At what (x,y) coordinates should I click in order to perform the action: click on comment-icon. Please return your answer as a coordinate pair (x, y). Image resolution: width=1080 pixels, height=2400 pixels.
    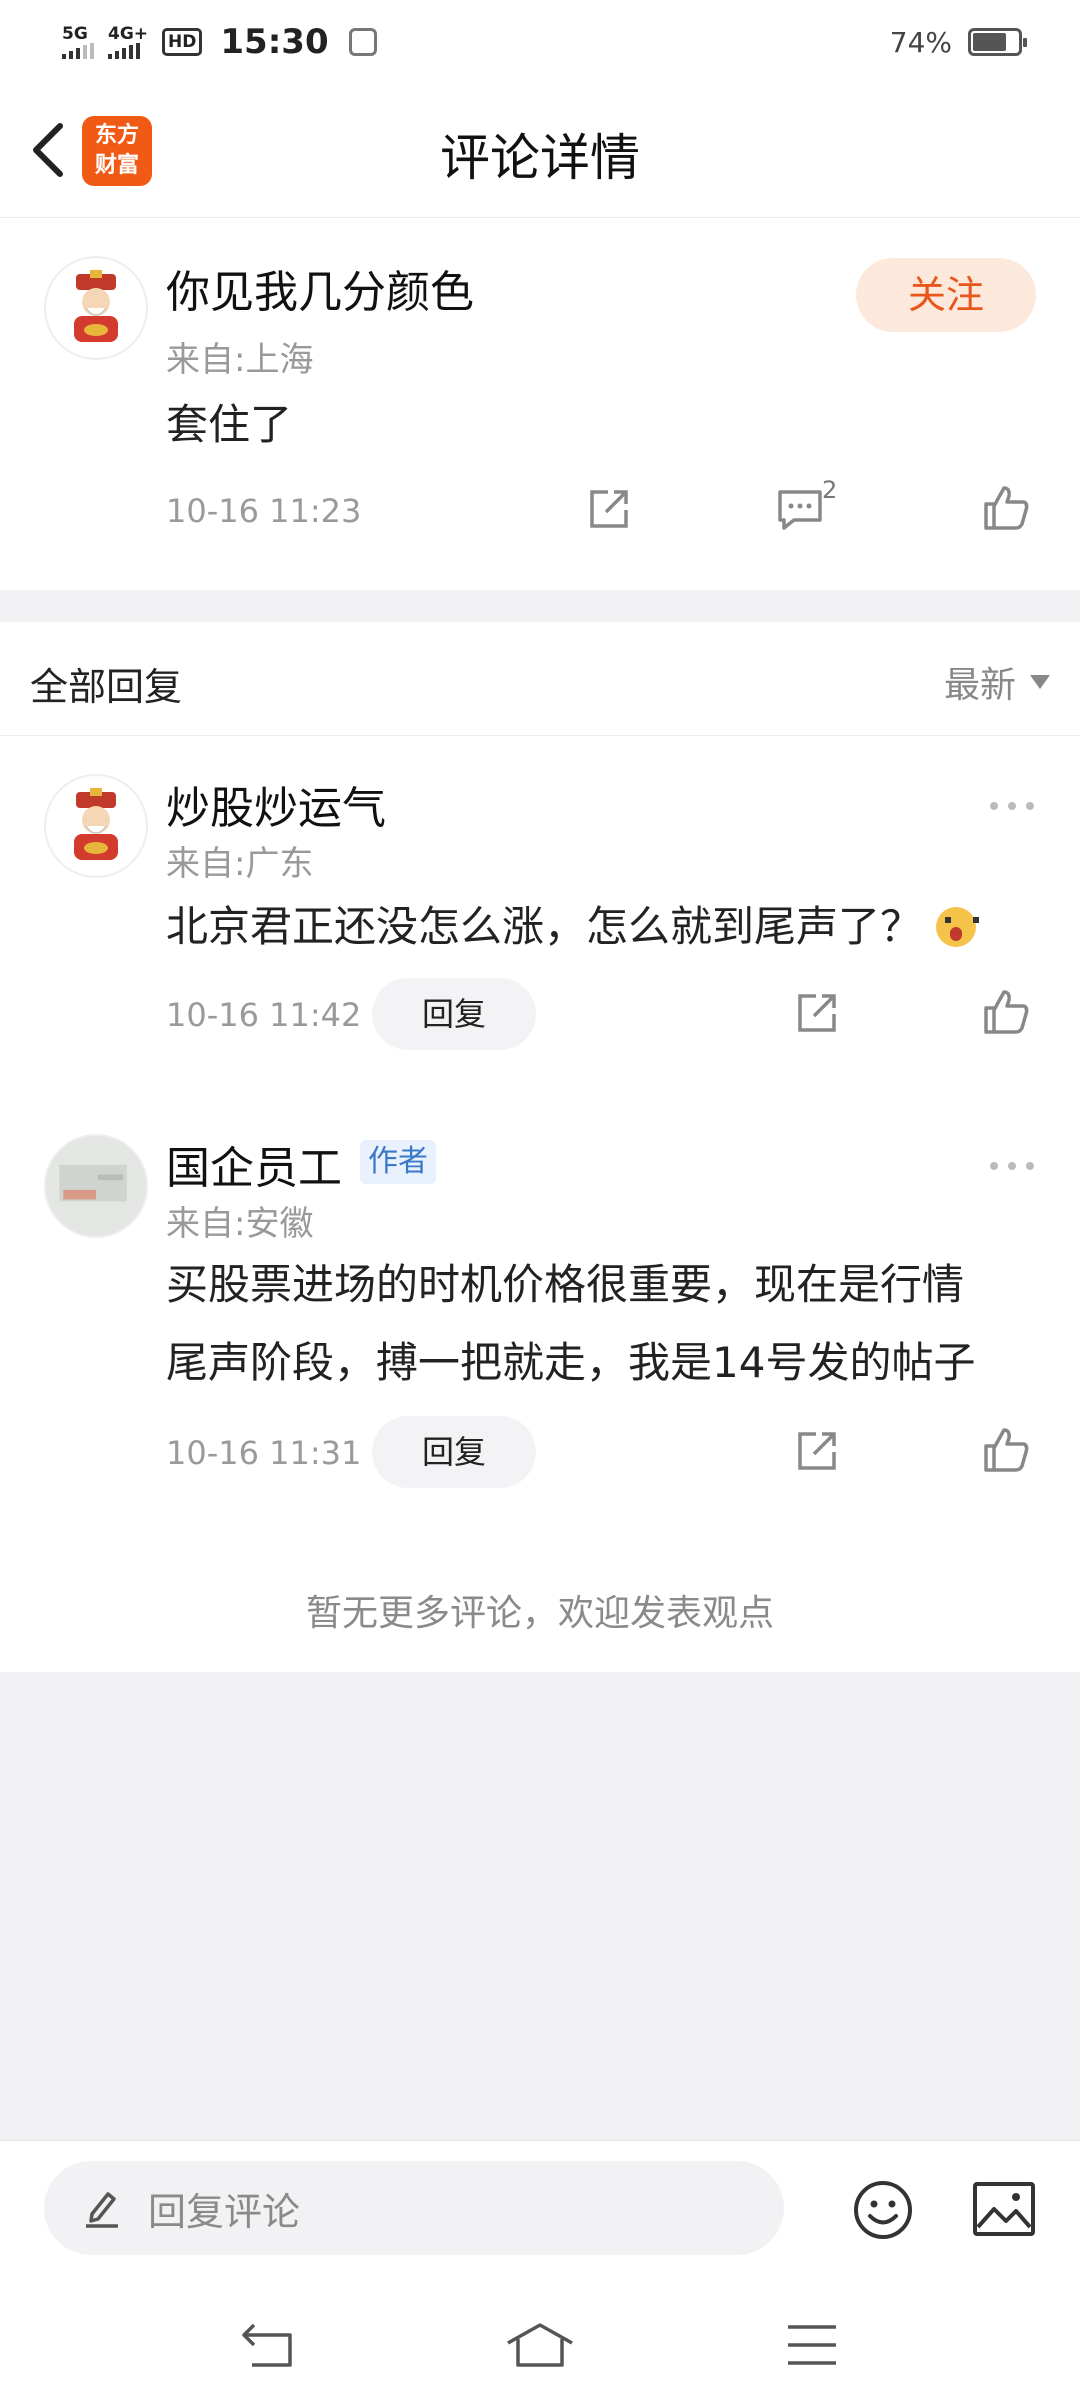
    Looking at the image, I should click on (800, 510).